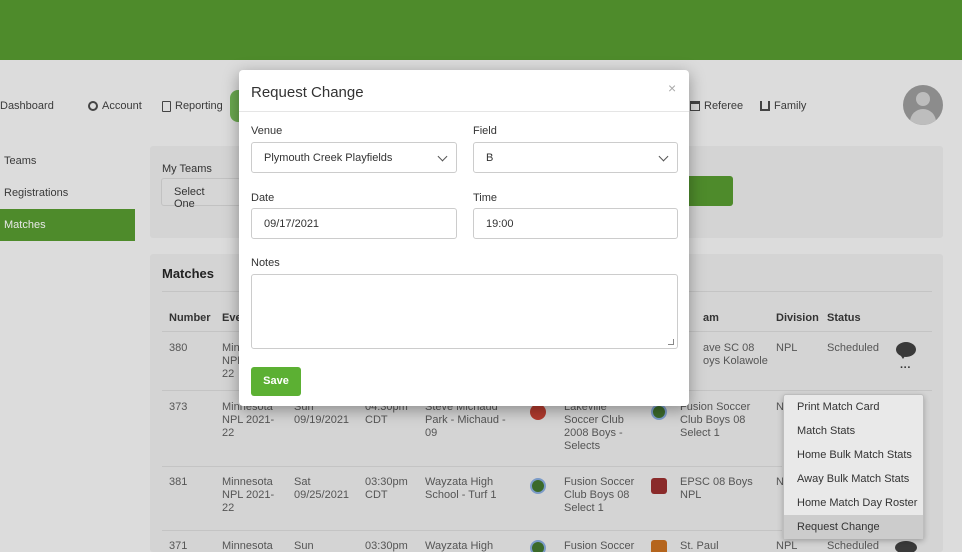 The height and width of the screenshot is (552, 962). I want to click on top-header-bar, so click(481, 30).